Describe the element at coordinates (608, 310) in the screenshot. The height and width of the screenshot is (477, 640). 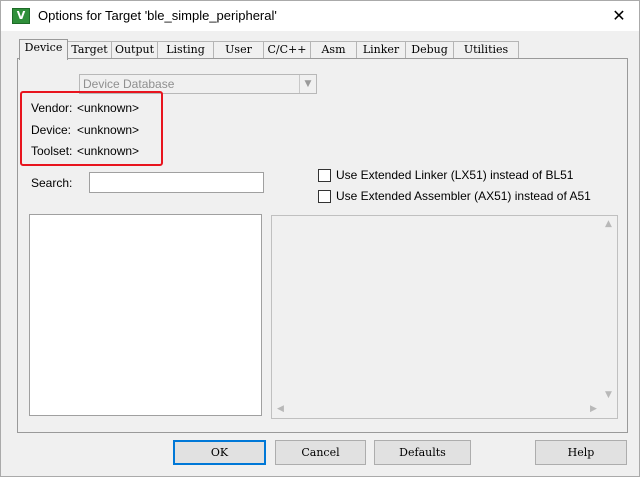
I see `vertical-scrollbar: ▲ ▼` at that location.